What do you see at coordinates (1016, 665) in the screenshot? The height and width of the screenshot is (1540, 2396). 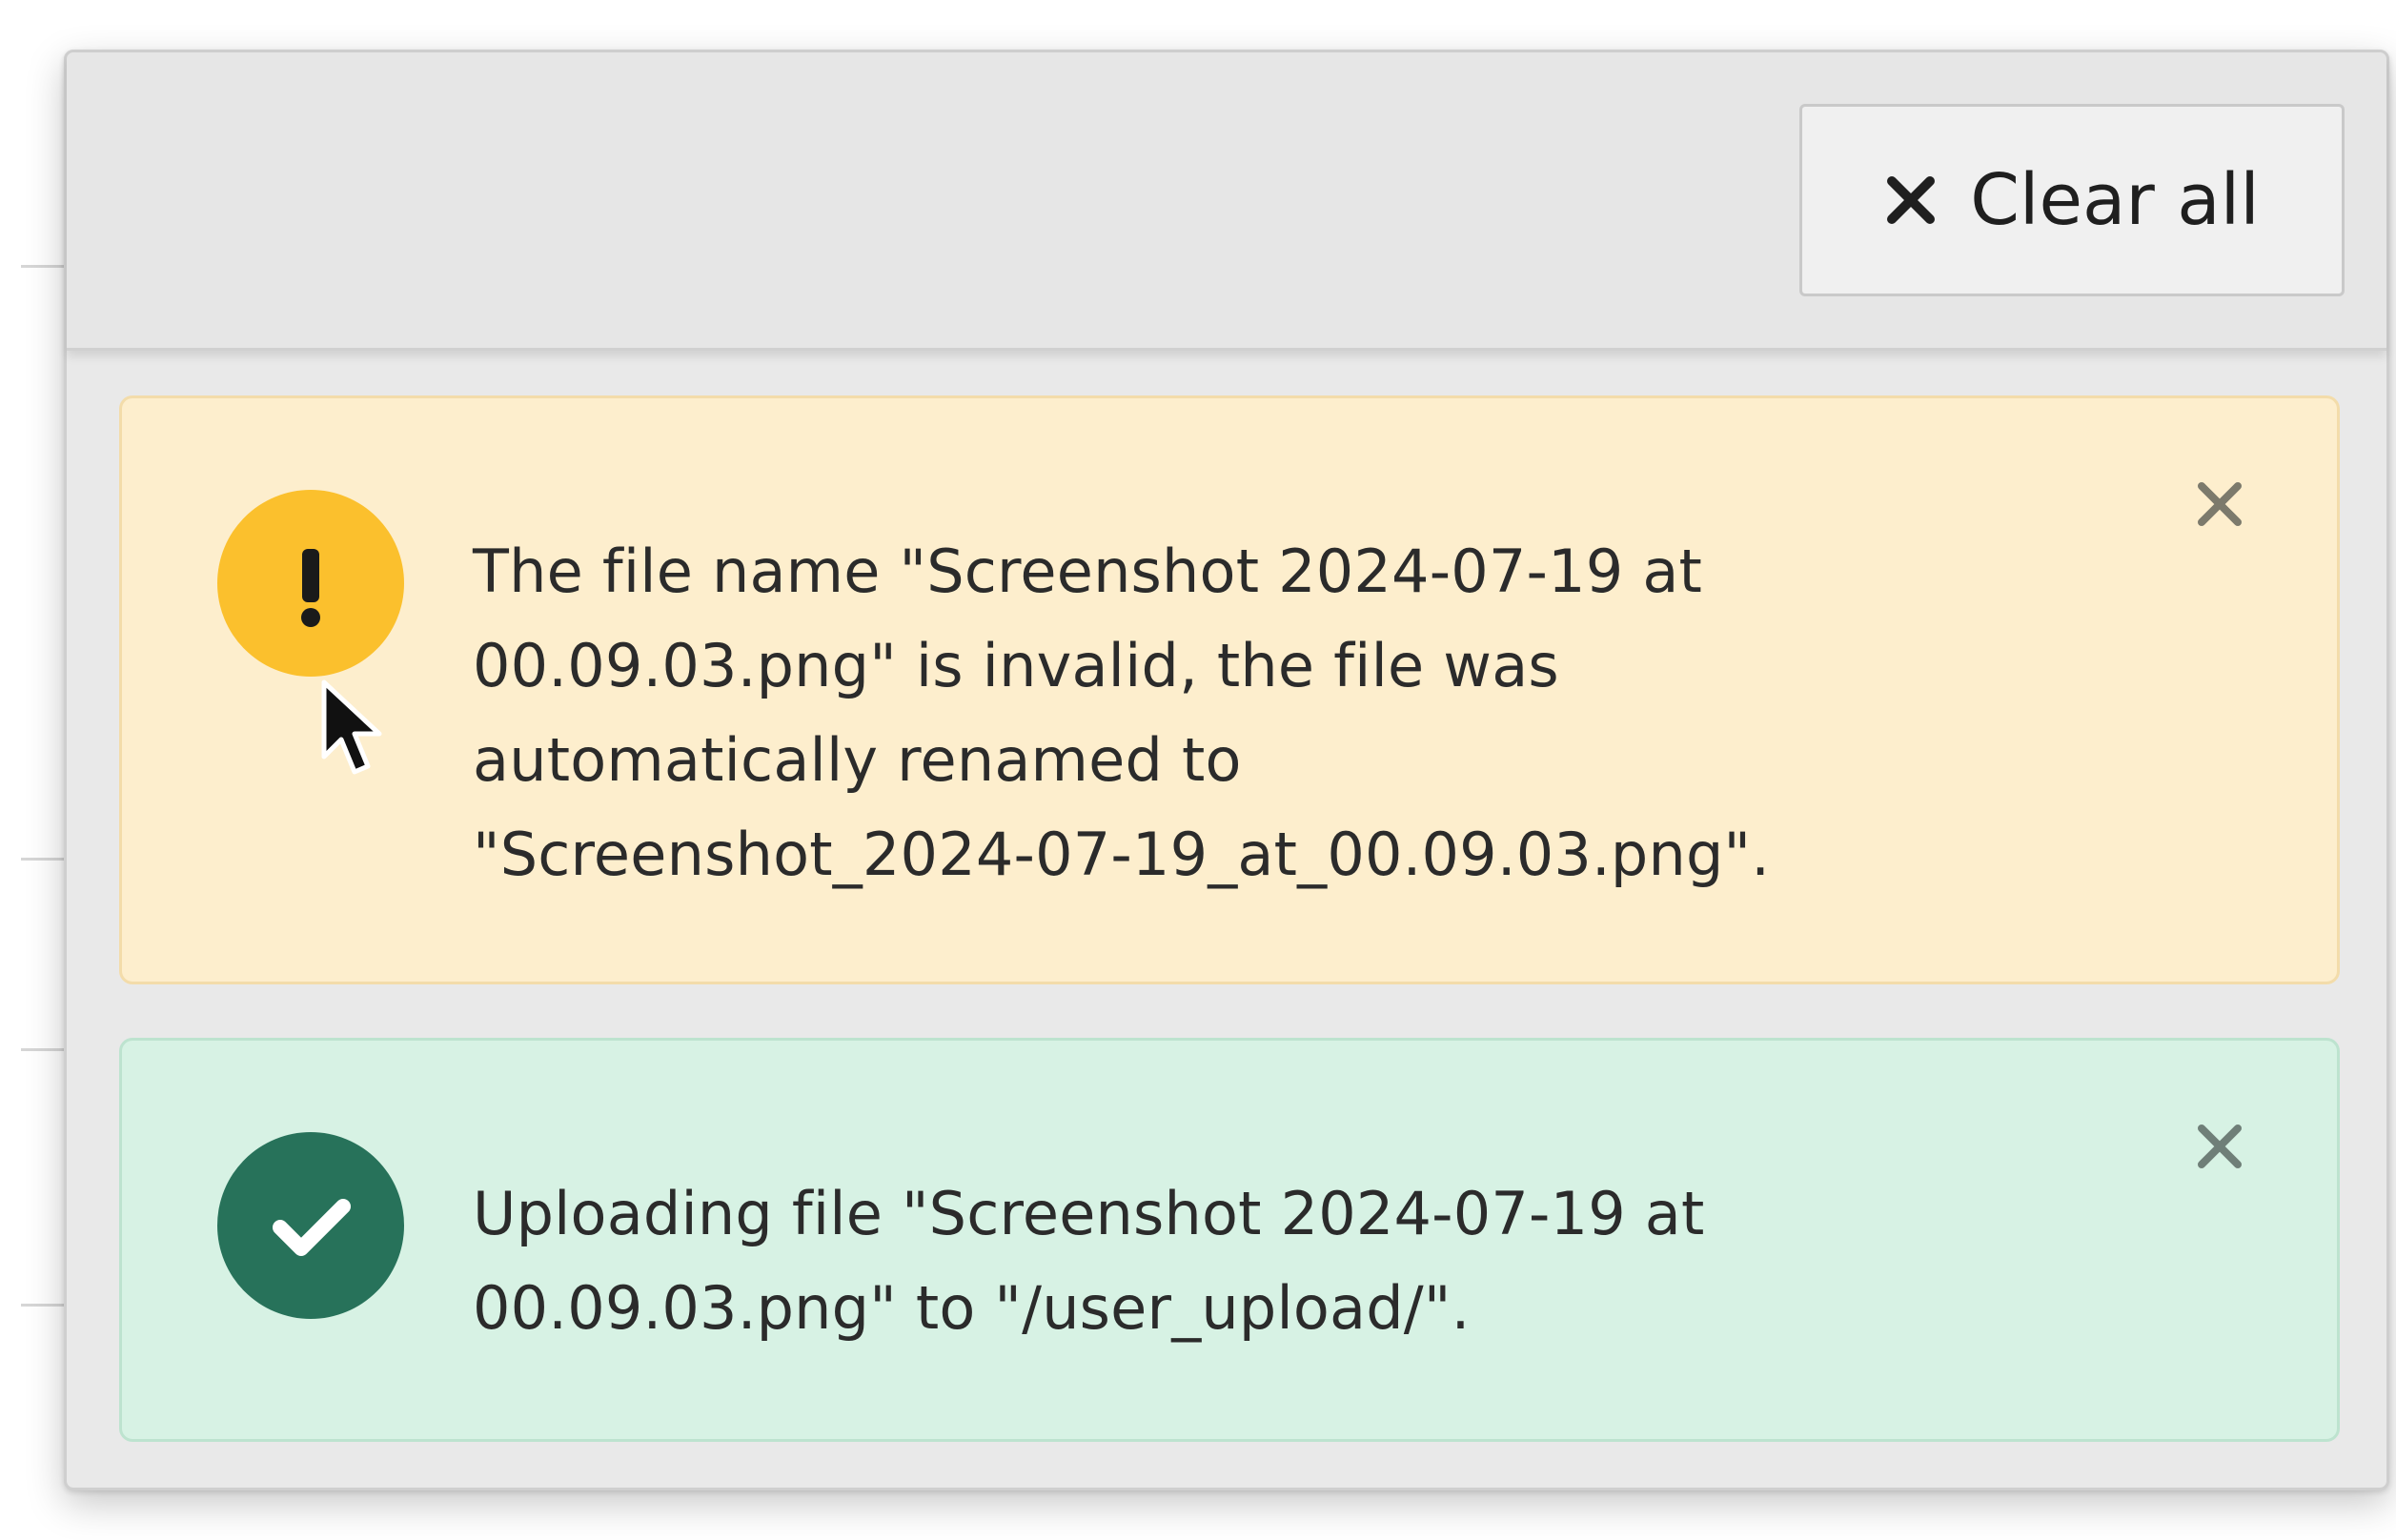 I see `message-line: 00.09.03.png" is invalid, the file was` at bounding box center [1016, 665].